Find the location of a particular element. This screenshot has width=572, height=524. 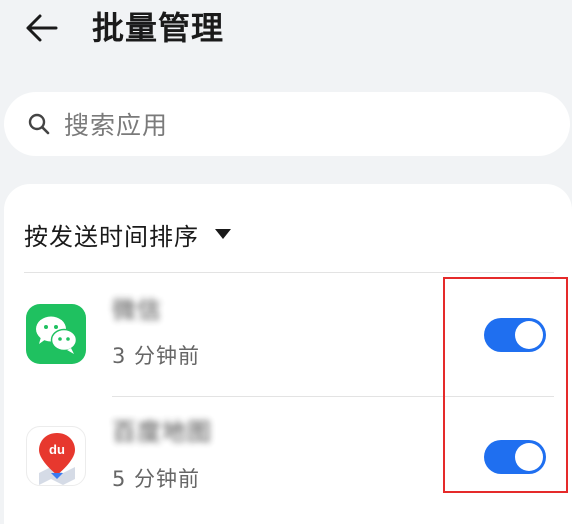

sort-dropdown: 按发送时间排序 is located at coordinates (127, 234).